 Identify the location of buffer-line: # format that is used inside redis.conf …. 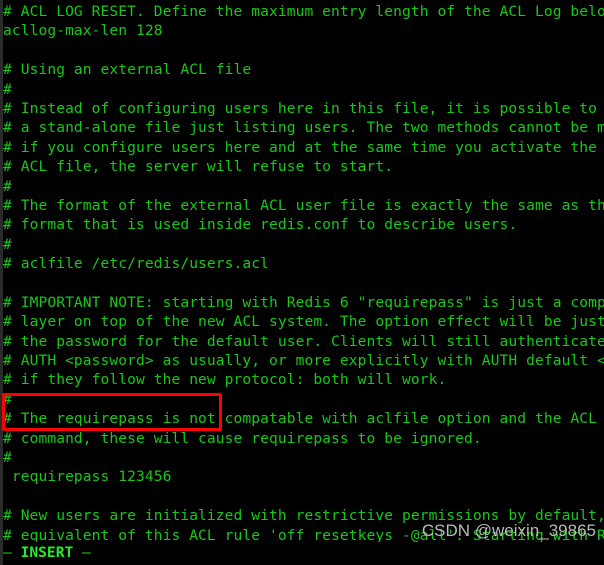
(260, 225).